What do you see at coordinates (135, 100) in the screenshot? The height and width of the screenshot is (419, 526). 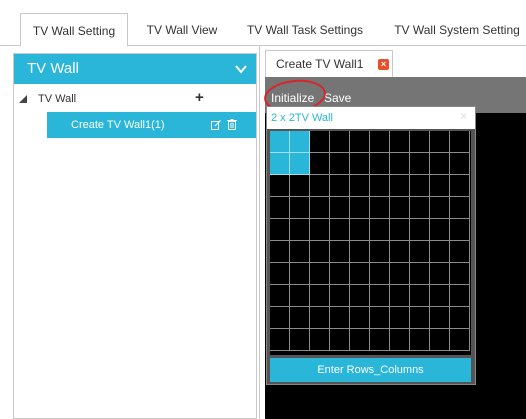 I see `tree-root-tv-wall: TV Wall +` at bounding box center [135, 100].